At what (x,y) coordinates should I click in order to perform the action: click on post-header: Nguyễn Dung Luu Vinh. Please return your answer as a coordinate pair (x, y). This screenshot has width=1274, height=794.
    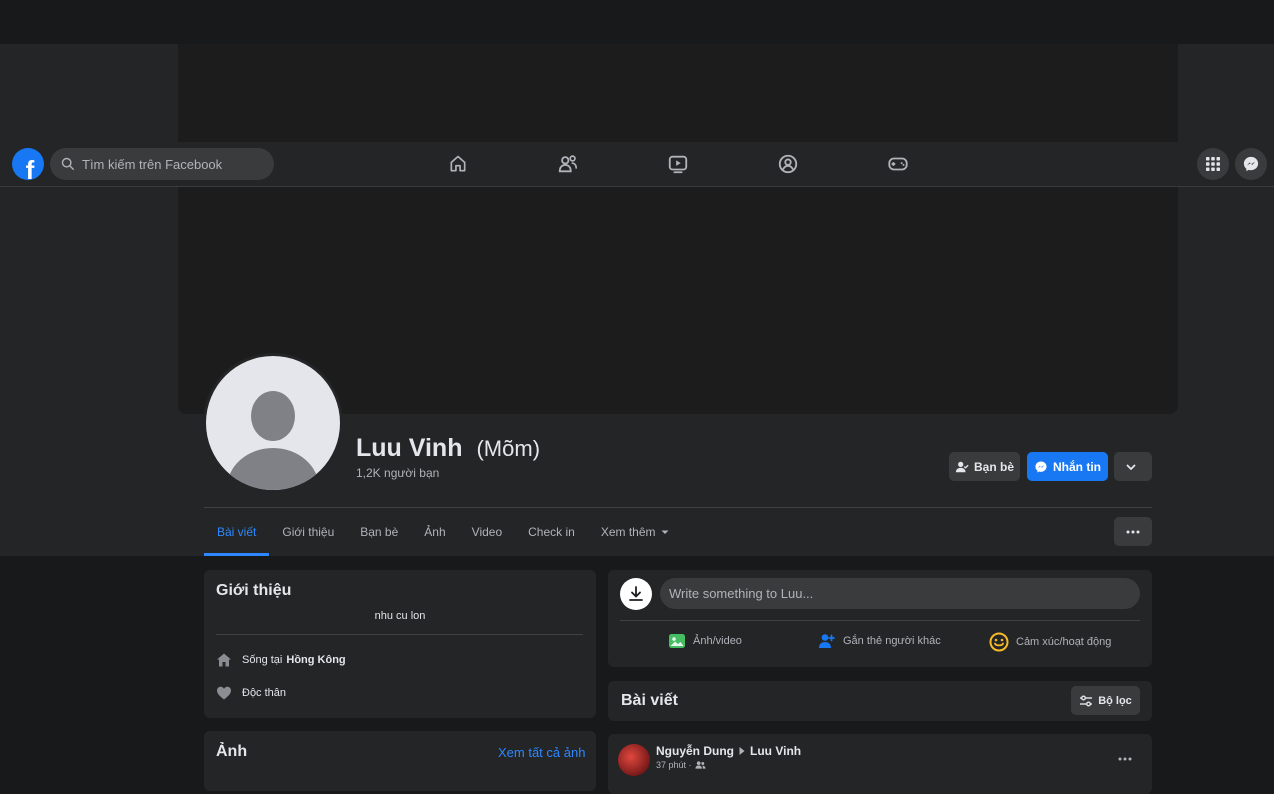
    Looking at the image, I should click on (728, 751).